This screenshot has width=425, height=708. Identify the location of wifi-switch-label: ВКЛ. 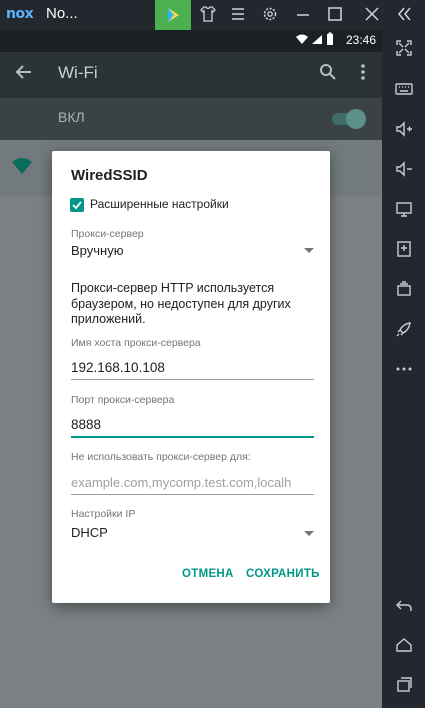
(71, 117).